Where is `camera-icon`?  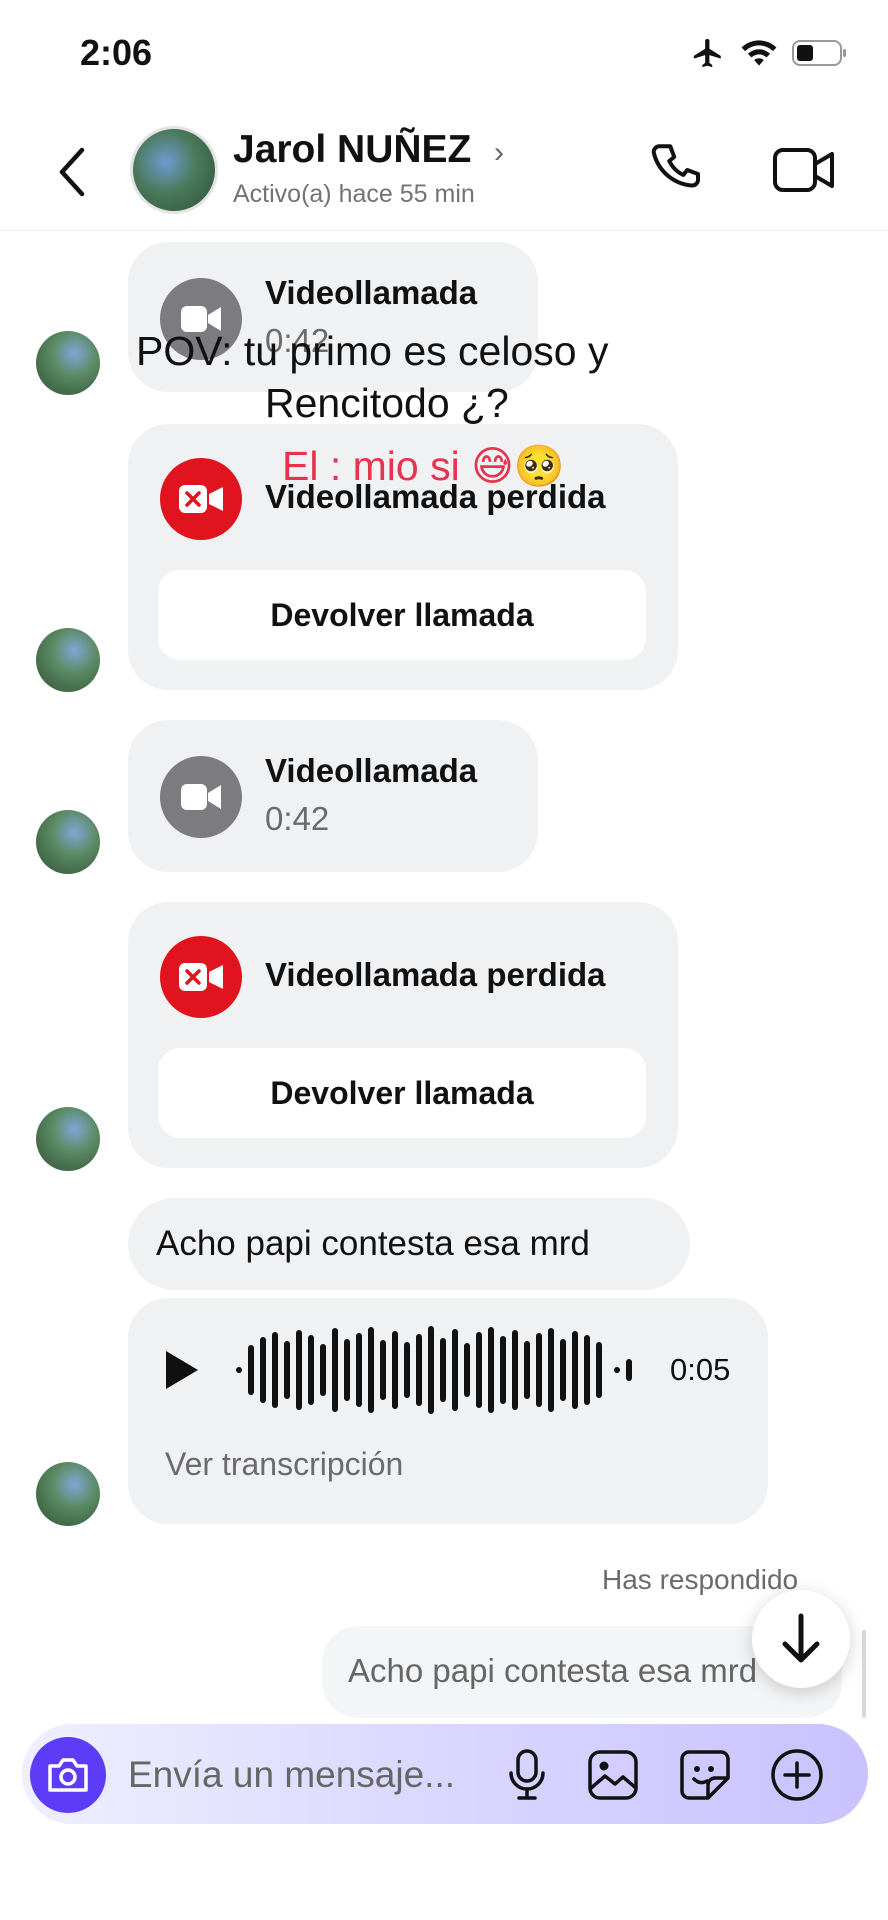
camera-icon is located at coordinates (68, 1775).